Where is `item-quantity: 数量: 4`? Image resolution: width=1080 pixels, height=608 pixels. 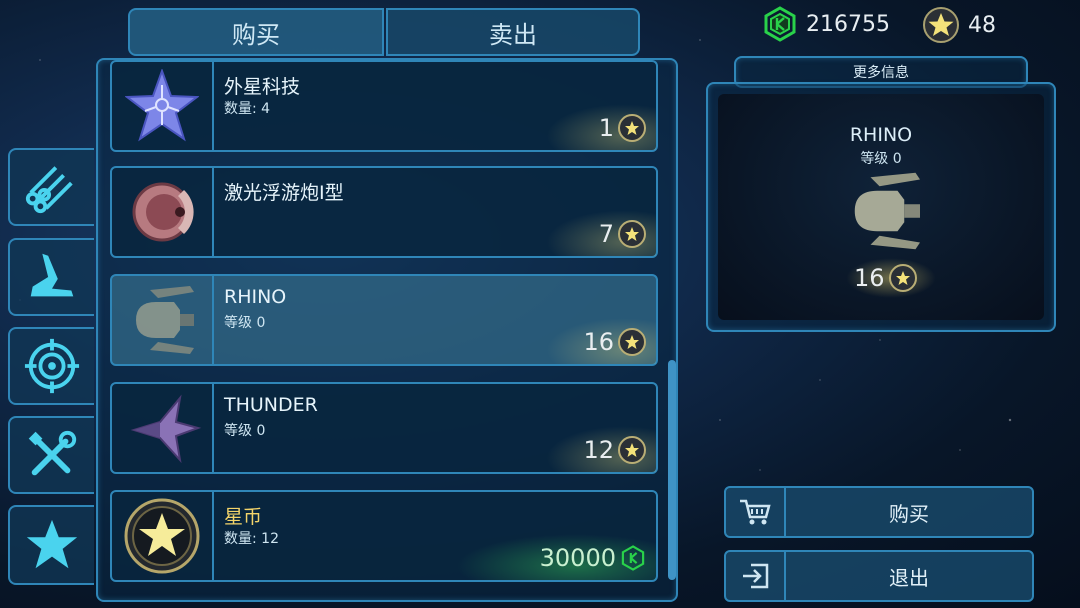
item-quantity: 数量: 4 is located at coordinates (247, 109).